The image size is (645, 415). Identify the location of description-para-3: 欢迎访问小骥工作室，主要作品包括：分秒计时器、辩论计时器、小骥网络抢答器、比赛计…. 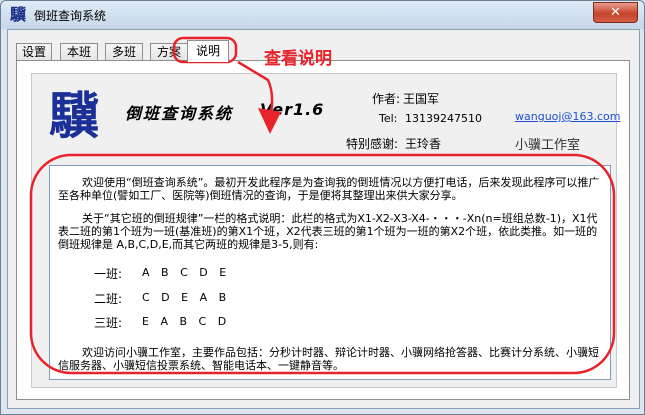
(328, 359).